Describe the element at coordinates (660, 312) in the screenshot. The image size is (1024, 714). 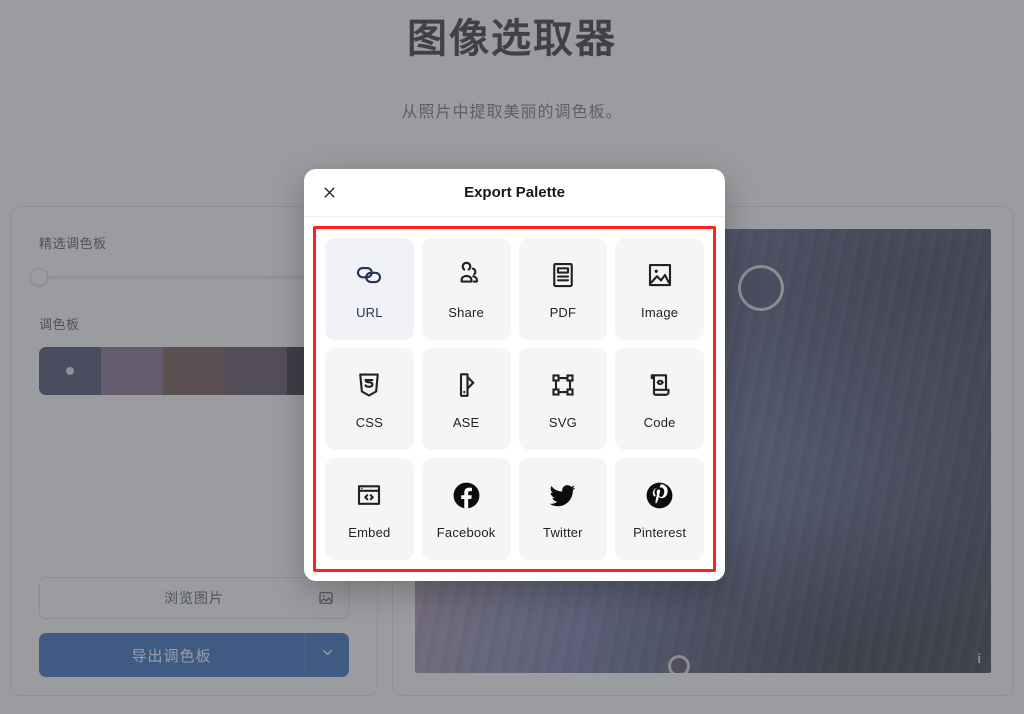
I see `export-option-label: Image` at that location.